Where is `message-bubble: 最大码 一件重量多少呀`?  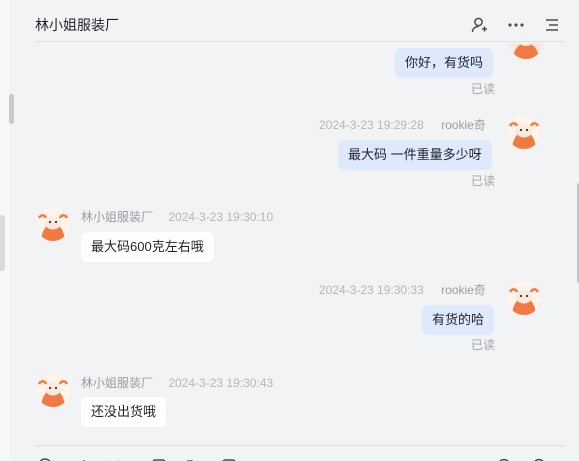 message-bubble: 最大码 一件重量多少呀 is located at coordinates (415, 155).